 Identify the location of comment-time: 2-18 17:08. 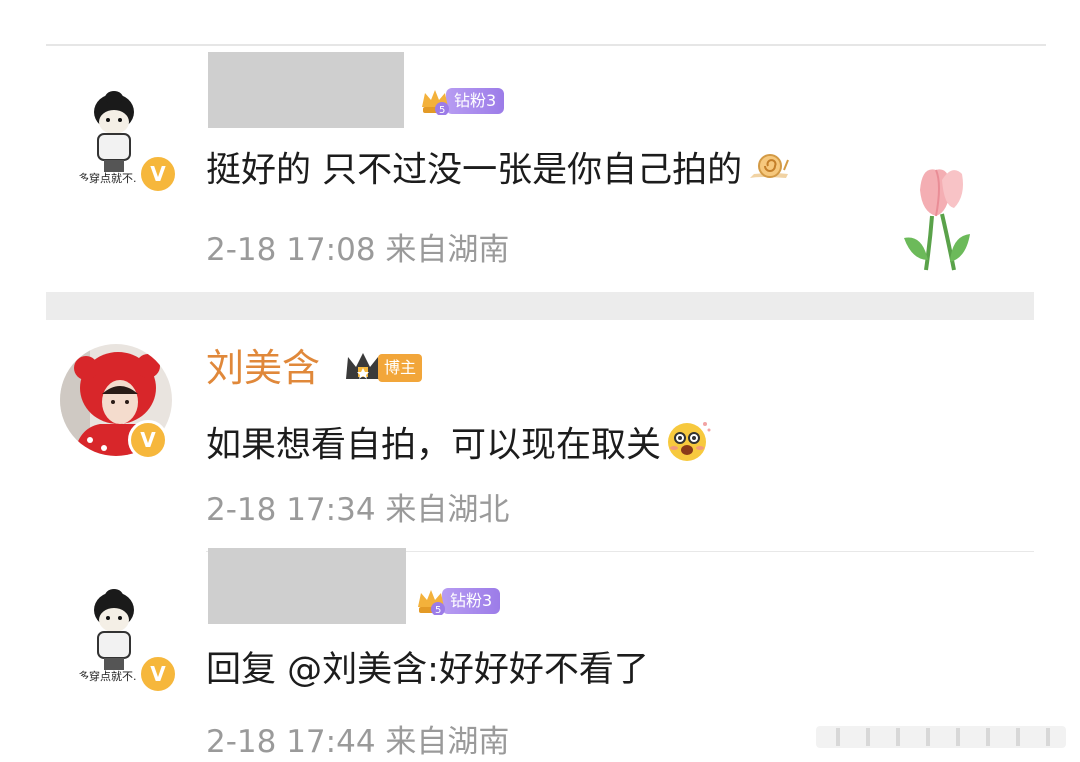
(291, 250).